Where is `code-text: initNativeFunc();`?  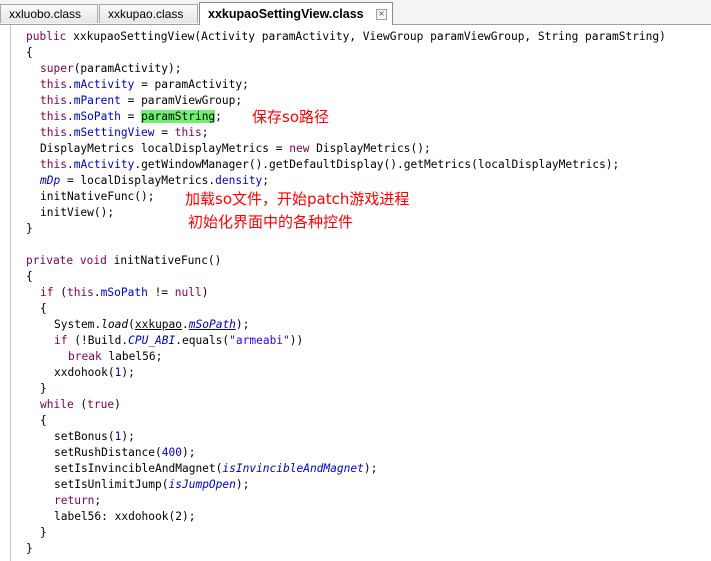 code-text: initNativeFunc(); is located at coordinates (97, 196).